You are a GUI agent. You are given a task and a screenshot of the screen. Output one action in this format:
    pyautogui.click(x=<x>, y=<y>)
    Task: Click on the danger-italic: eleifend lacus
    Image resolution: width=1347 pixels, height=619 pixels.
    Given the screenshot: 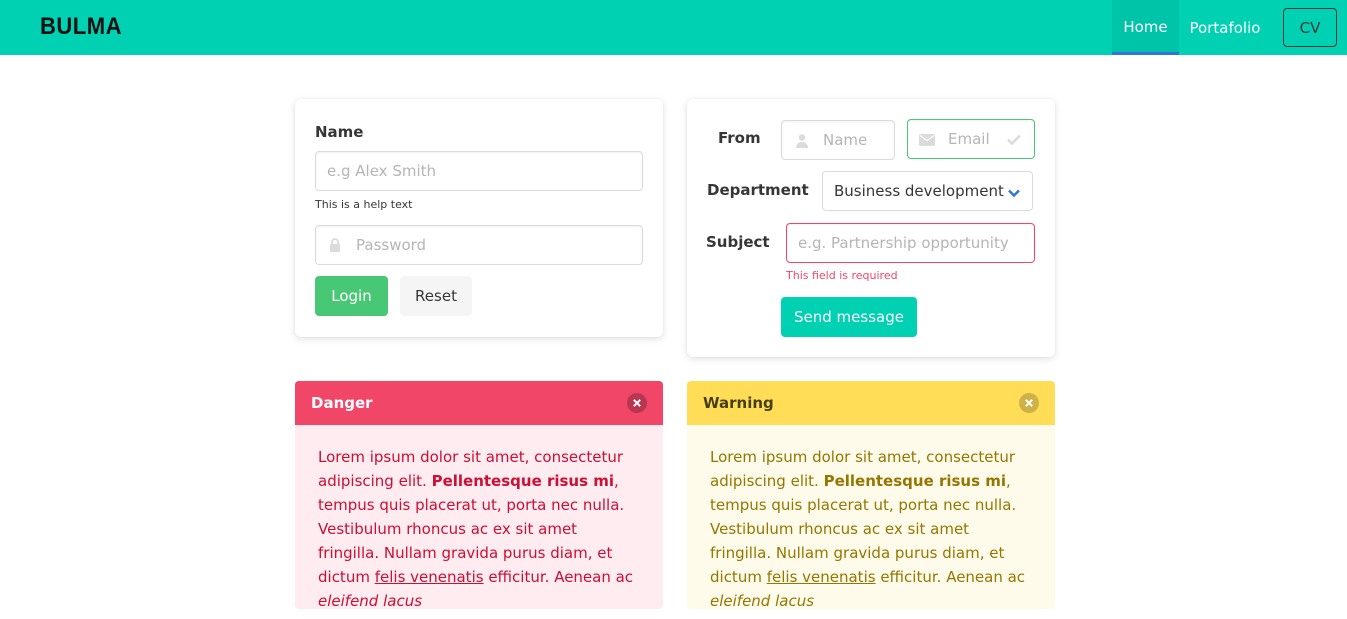 What is the action you would take?
    pyautogui.click(x=370, y=600)
    